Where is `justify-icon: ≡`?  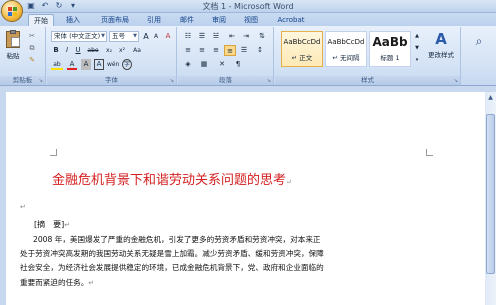 justify-icon: ≡ is located at coordinates (230, 50).